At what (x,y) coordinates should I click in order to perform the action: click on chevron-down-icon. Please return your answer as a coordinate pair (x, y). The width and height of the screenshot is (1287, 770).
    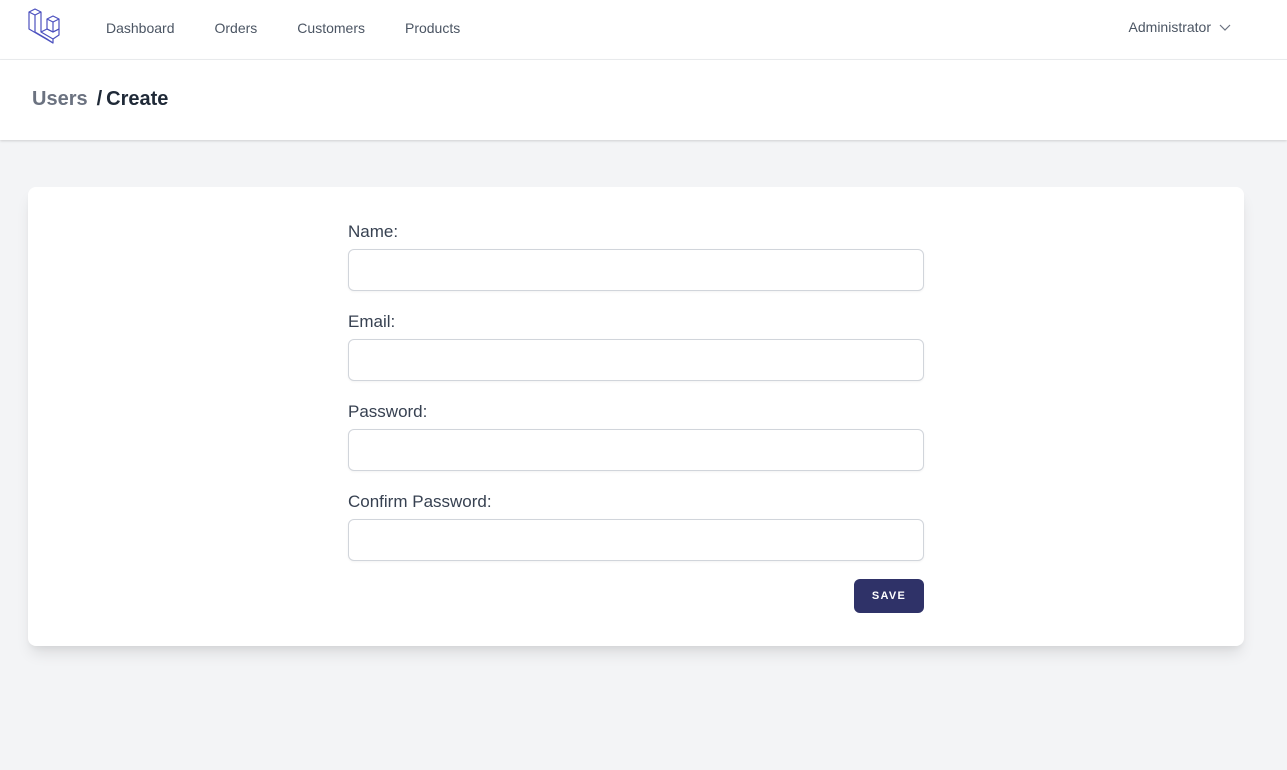
    Looking at the image, I should click on (1225, 27).